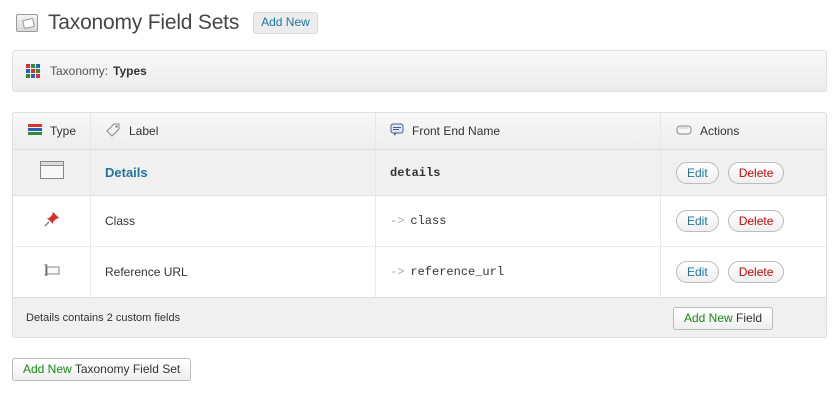  What do you see at coordinates (103, 318) in the screenshot?
I see `field-count-text: Details contains 2 custom fields` at bounding box center [103, 318].